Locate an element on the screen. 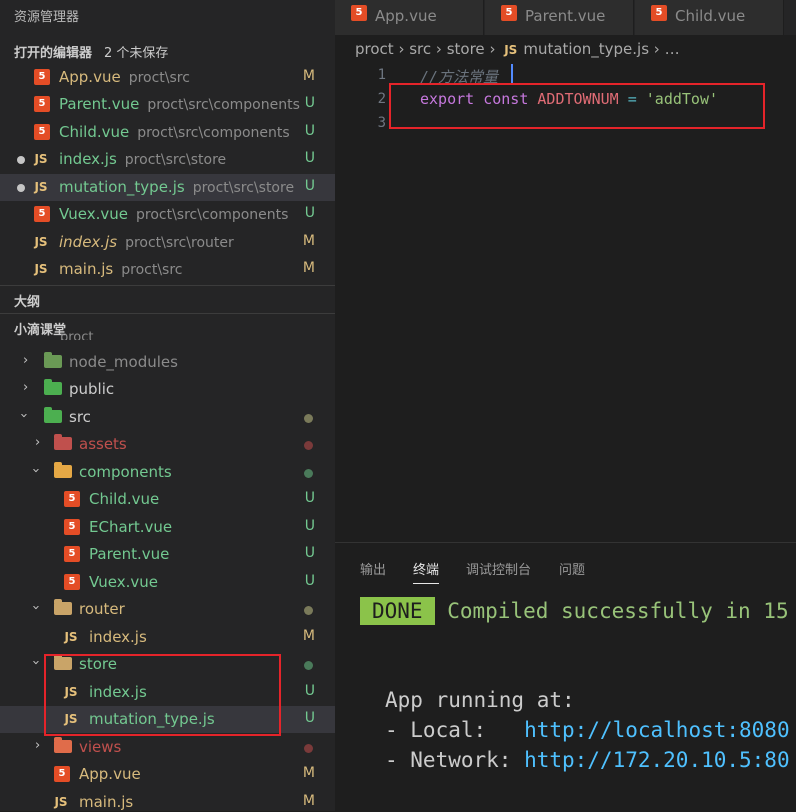 The height and width of the screenshot is (812, 796). tree-file: 5 Vuex.vue U is located at coordinates (167, 582).